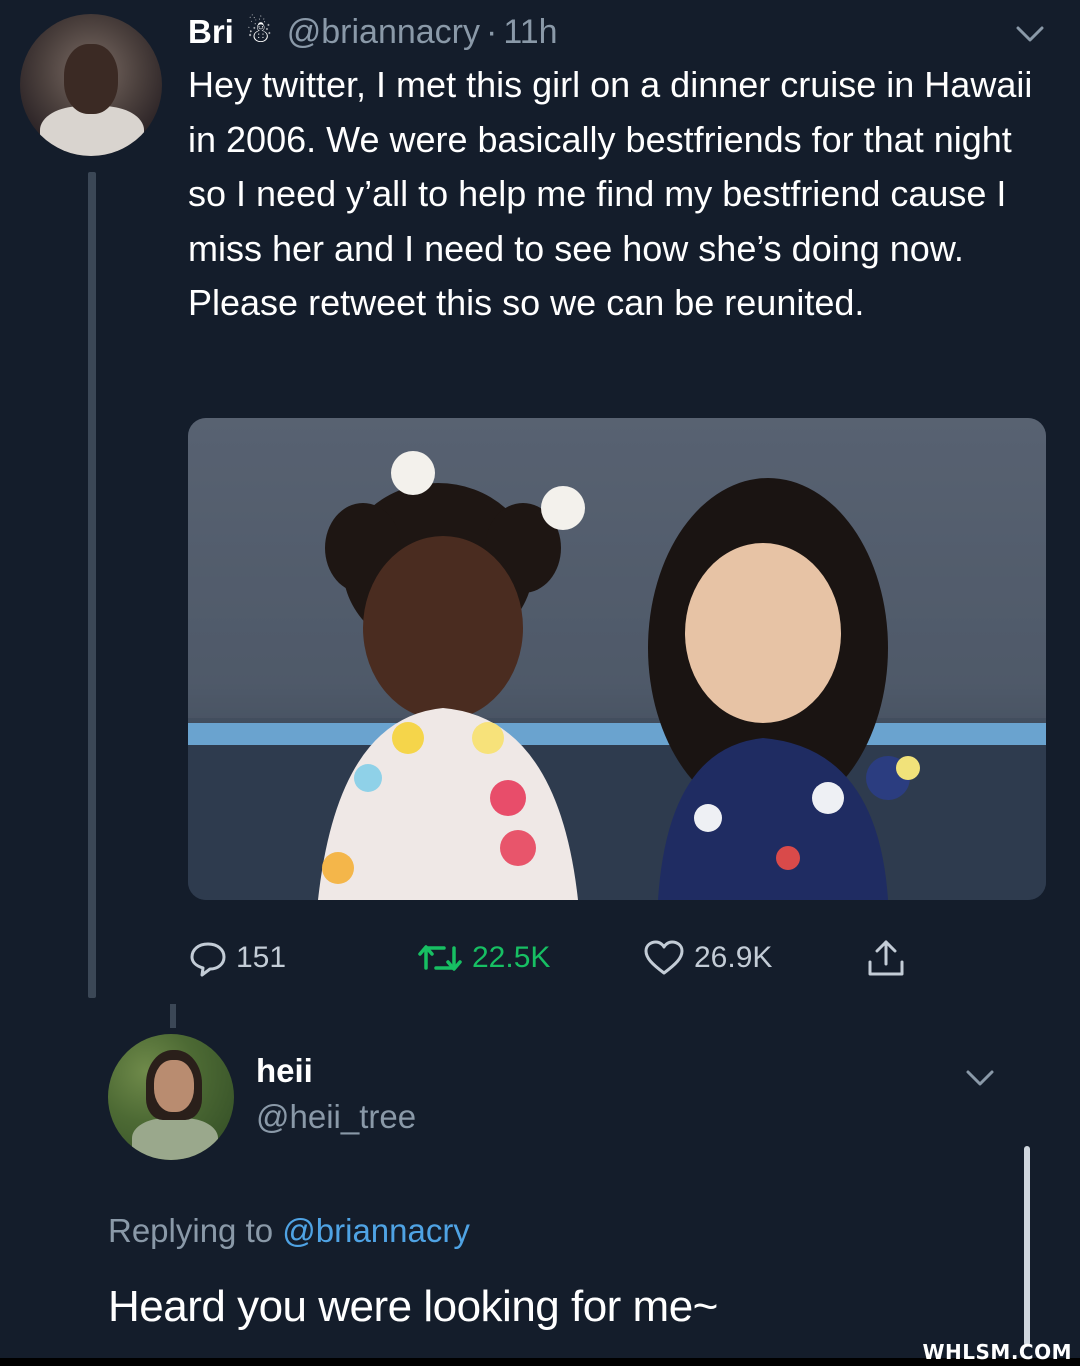 The height and width of the screenshot is (1366, 1080). I want to click on avatar-heii, so click(171, 1097).